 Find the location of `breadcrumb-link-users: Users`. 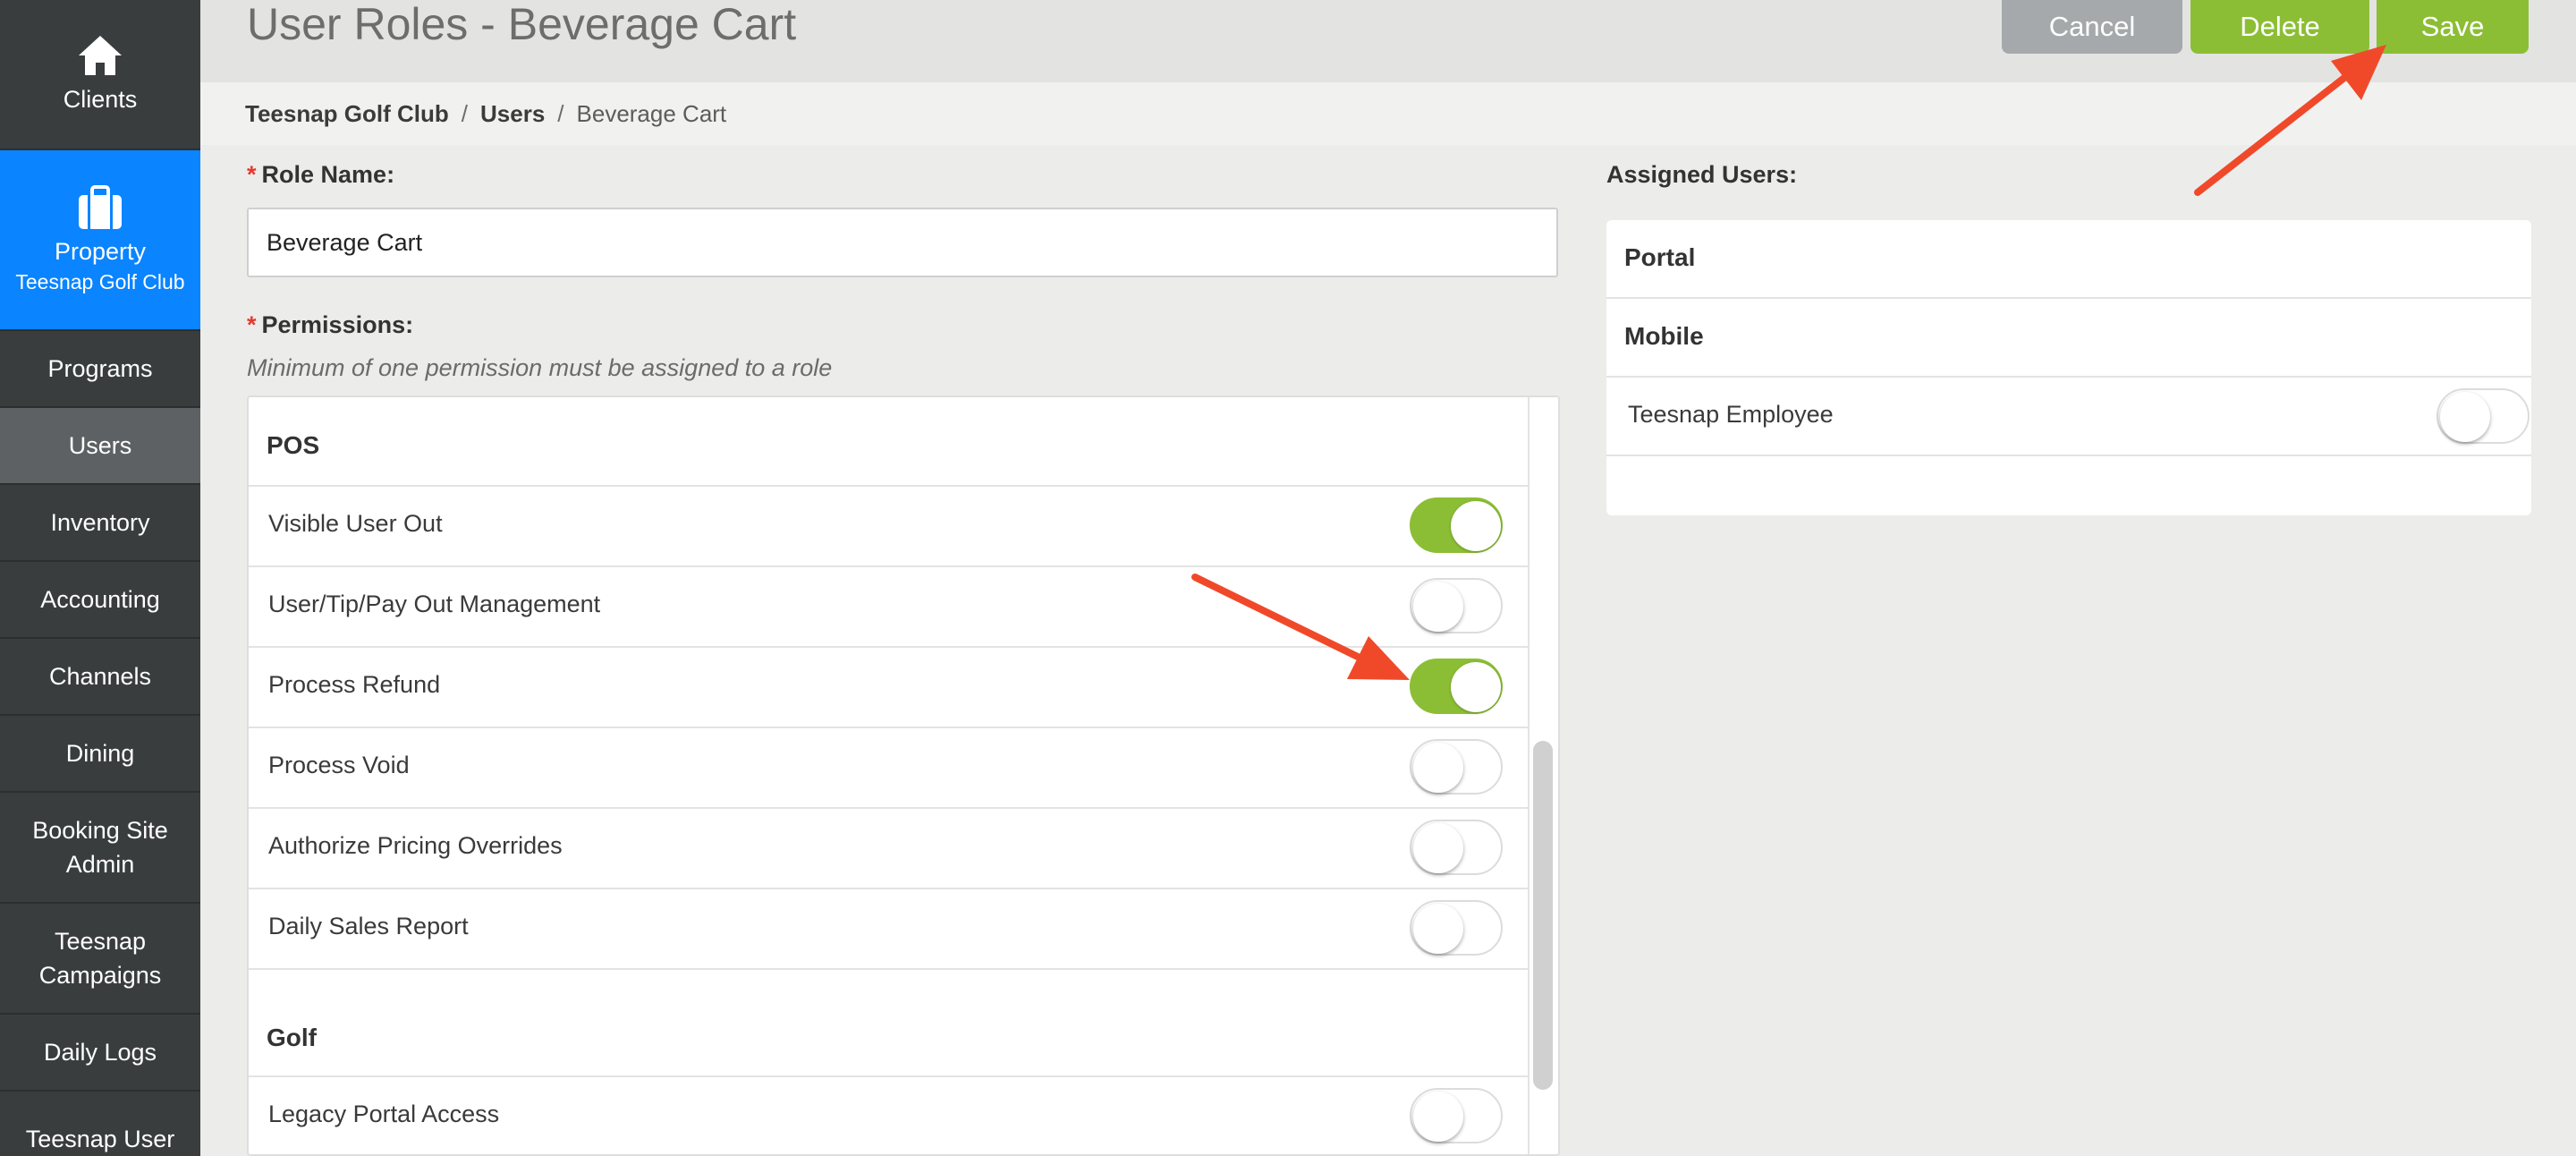

breadcrumb-link-users: Users is located at coordinates (512, 113).